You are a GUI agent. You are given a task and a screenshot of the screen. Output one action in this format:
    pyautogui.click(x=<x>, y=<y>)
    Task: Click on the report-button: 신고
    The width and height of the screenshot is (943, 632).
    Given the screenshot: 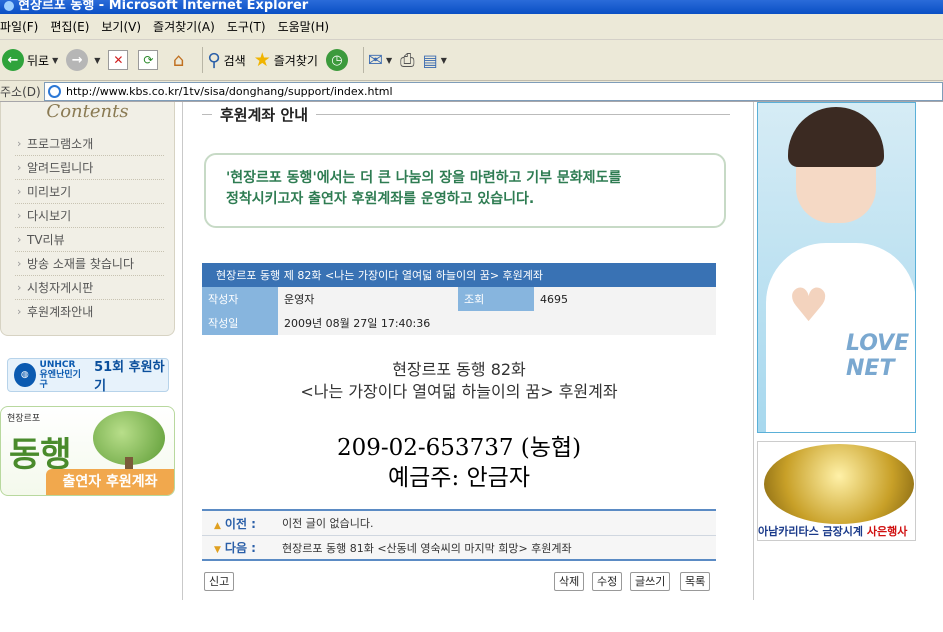 What is the action you would take?
    pyautogui.click(x=219, y=581)
    